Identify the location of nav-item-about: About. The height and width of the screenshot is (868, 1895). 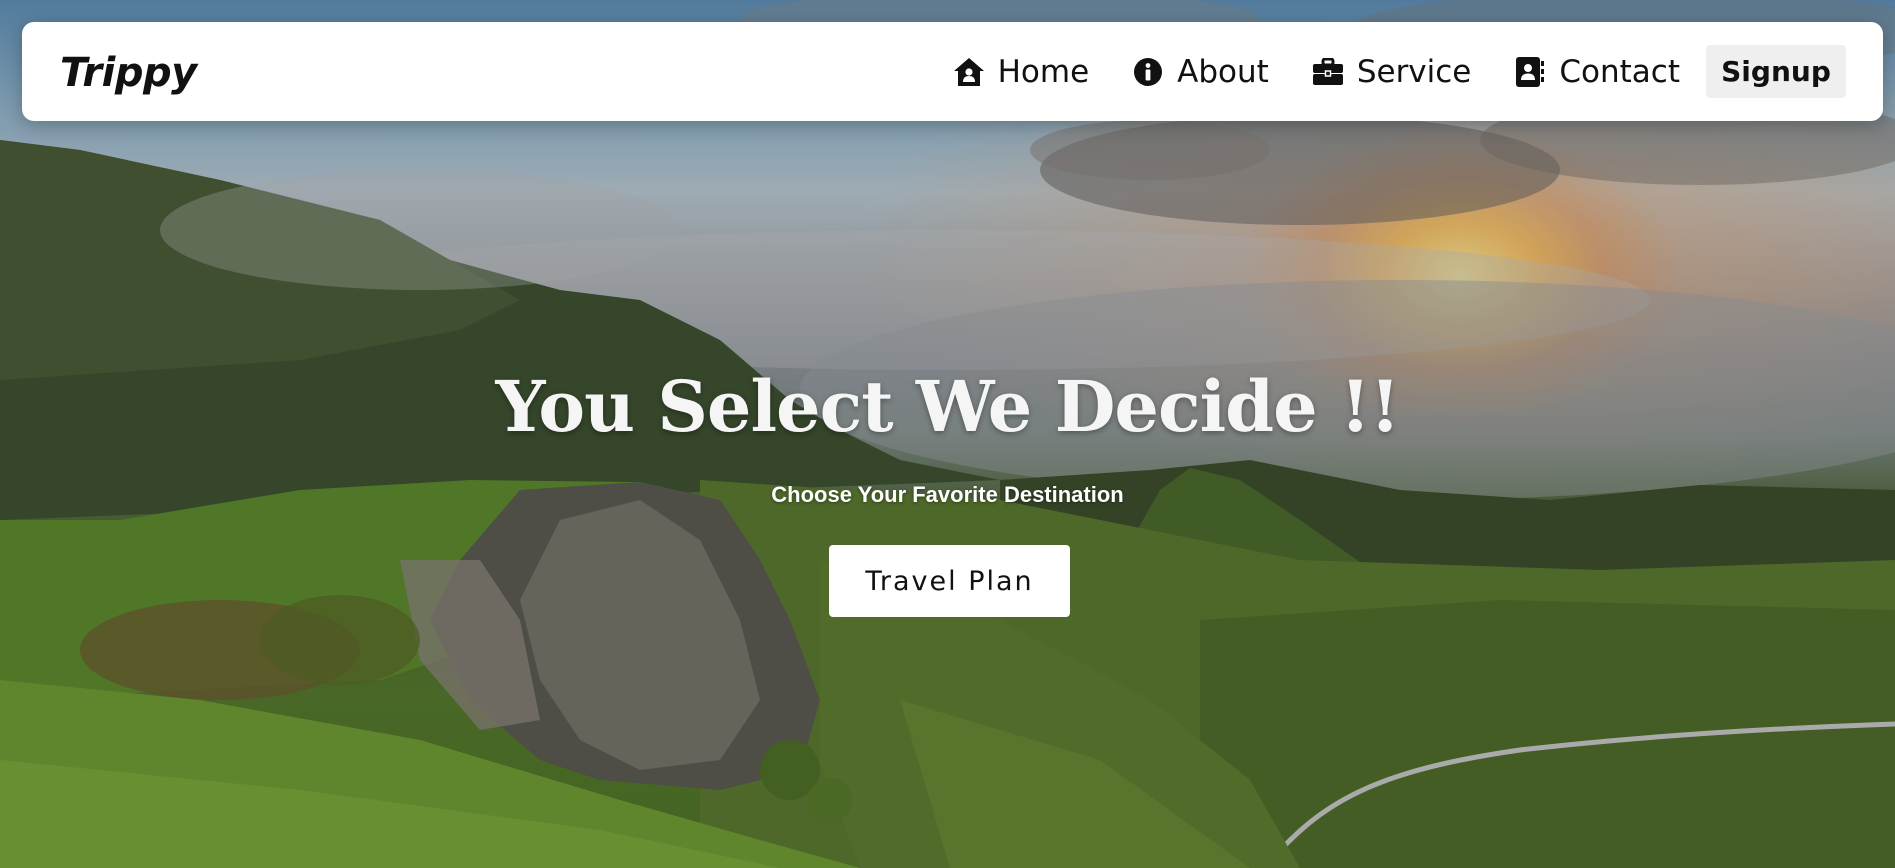
(1200, 72).